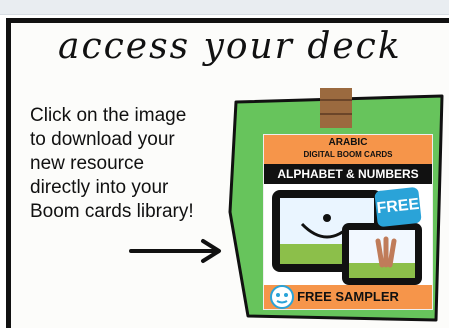 Image resolution: width=449 pixels, height=328 pixels. I want to click on page-title: access your deck, so click(230, 46).